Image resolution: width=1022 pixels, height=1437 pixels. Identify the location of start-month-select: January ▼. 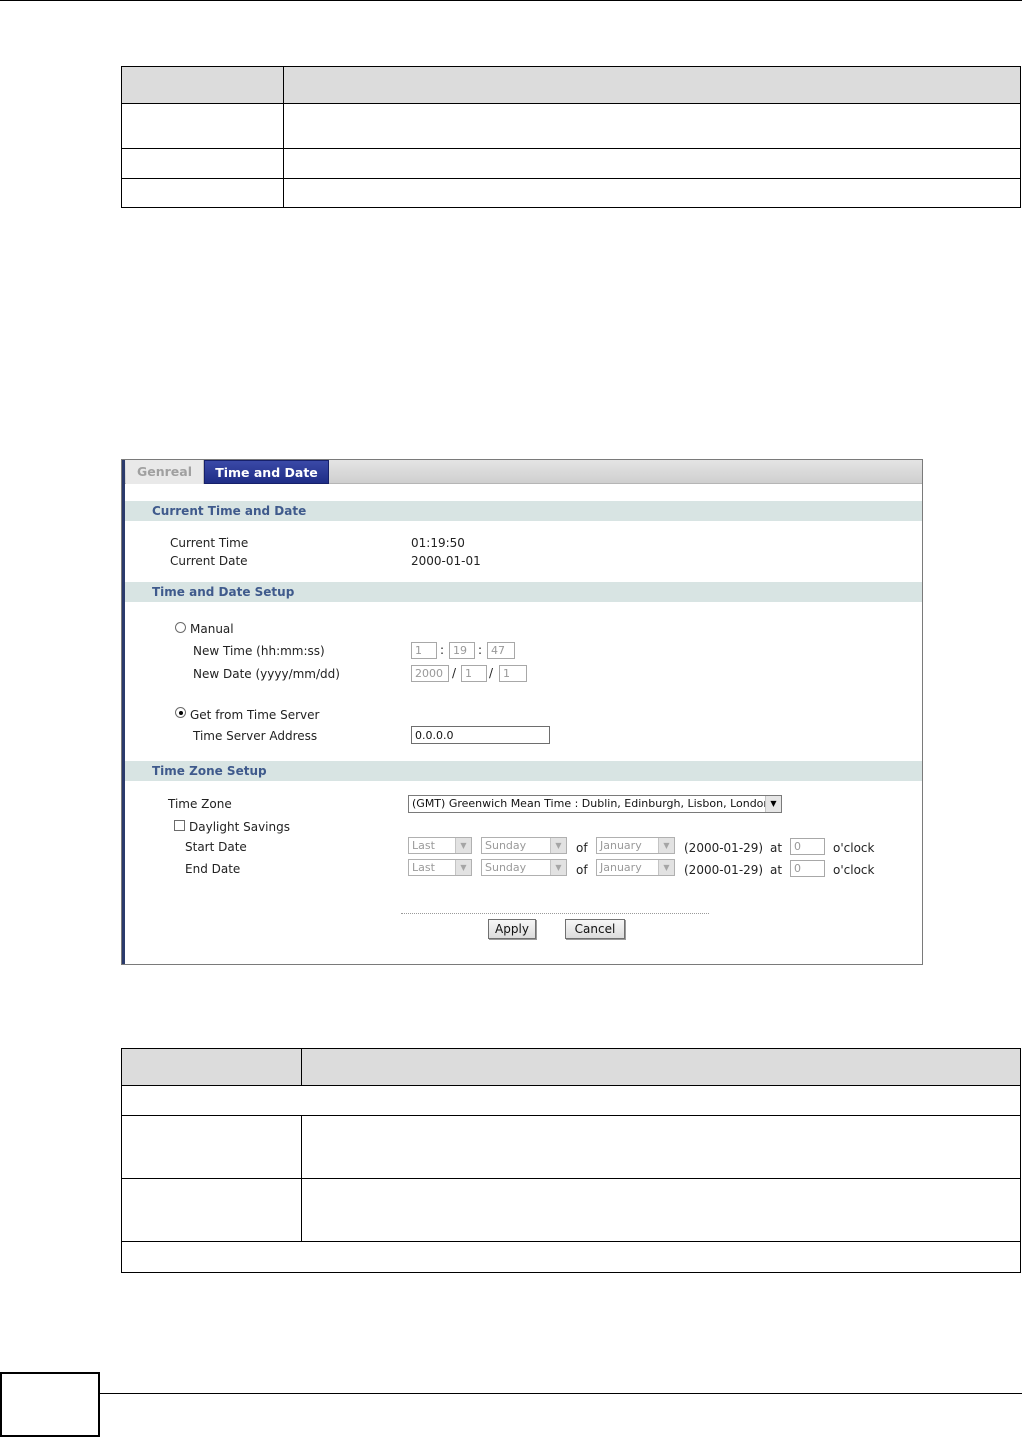
(635, 845).